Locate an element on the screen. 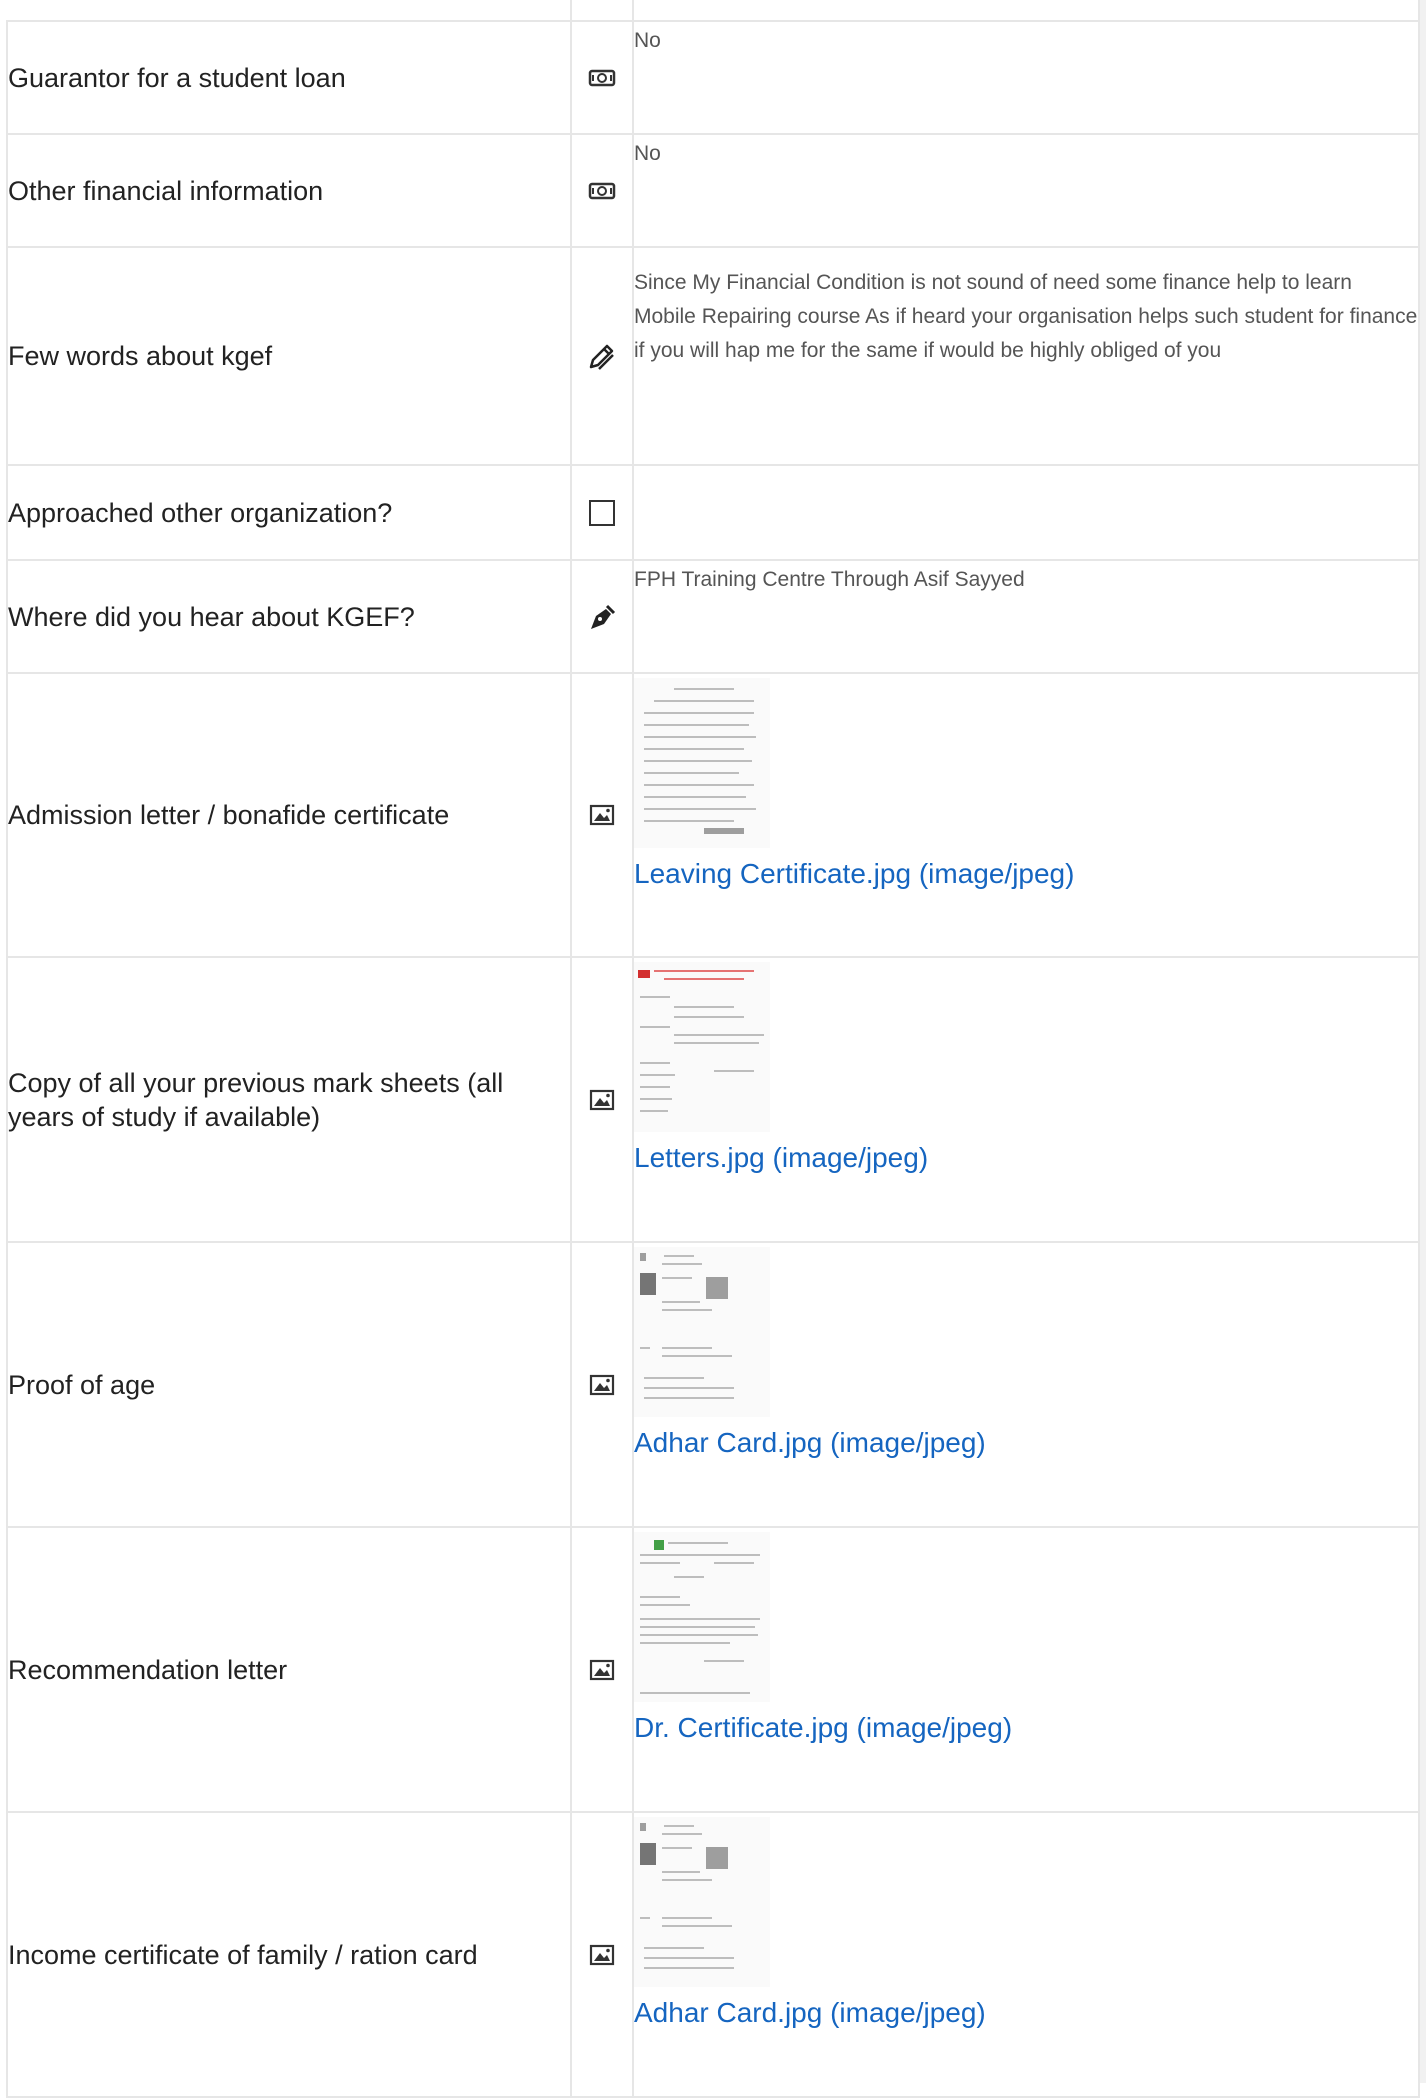  field-label: Recommendation letter is located at coordinates (289, 1669).